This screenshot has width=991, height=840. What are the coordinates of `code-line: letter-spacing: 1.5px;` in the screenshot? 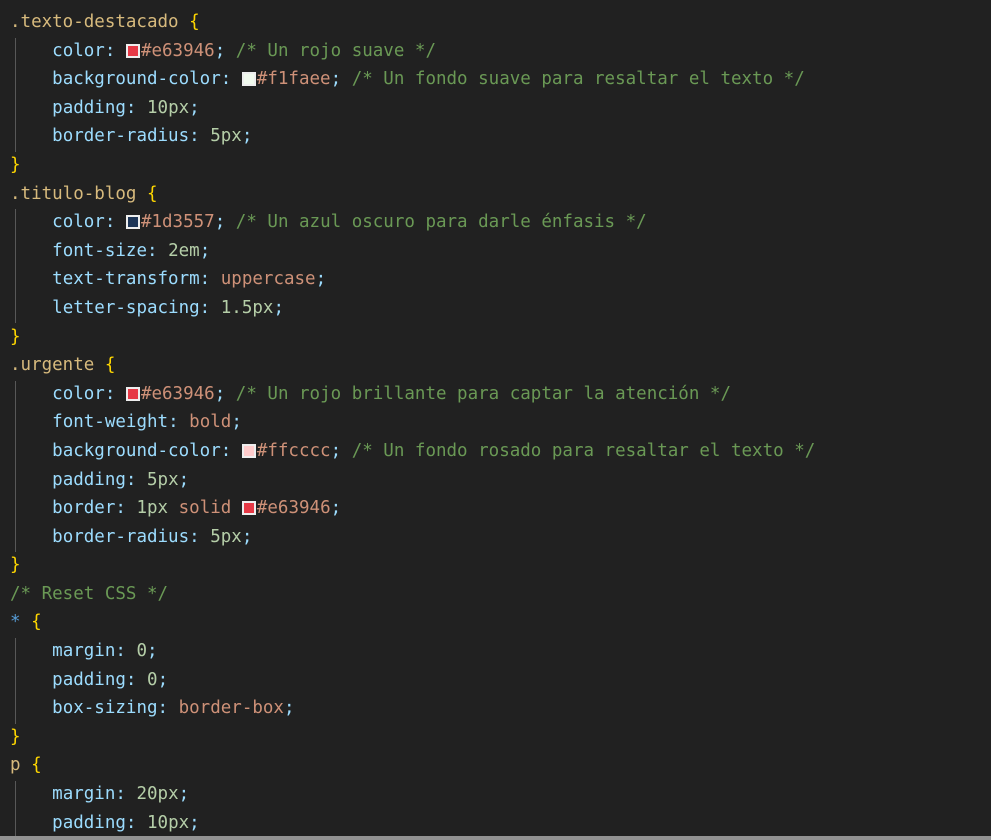 It's located at (495, 308).